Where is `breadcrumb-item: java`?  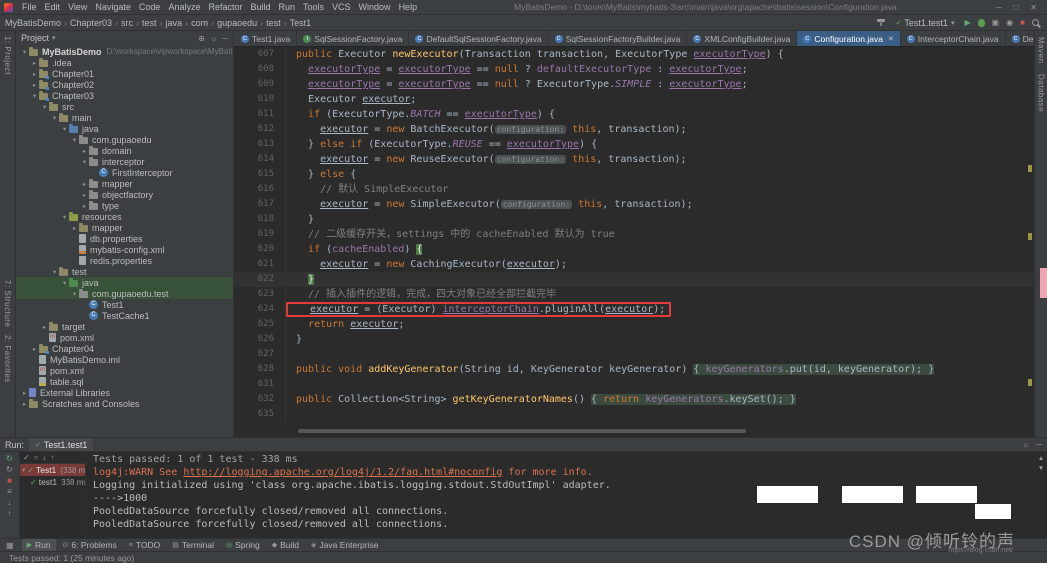
breadcrumb-item: java is located at coordinates (174, 23).